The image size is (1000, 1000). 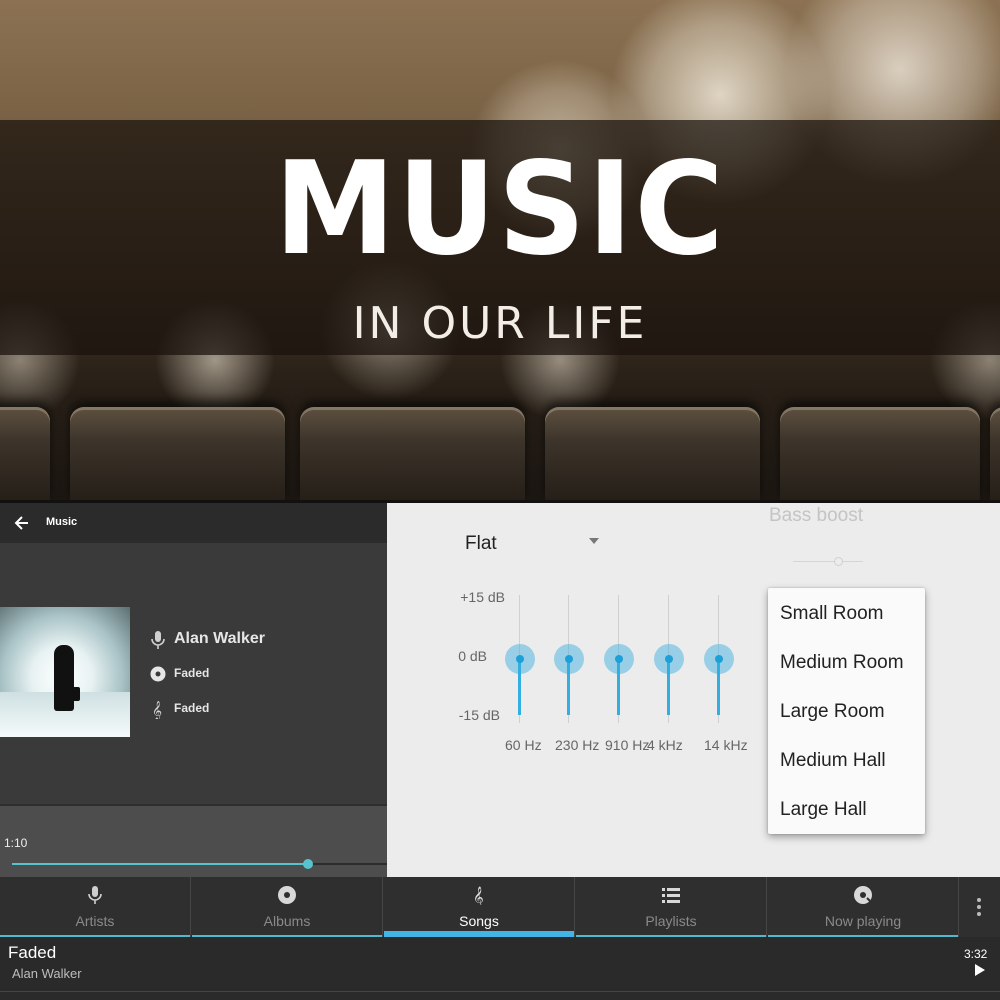 What do you see at coordinates (832, 712) in the screenshot?
I see `reverb-option: Large Room` at bounding box center [832, 712].